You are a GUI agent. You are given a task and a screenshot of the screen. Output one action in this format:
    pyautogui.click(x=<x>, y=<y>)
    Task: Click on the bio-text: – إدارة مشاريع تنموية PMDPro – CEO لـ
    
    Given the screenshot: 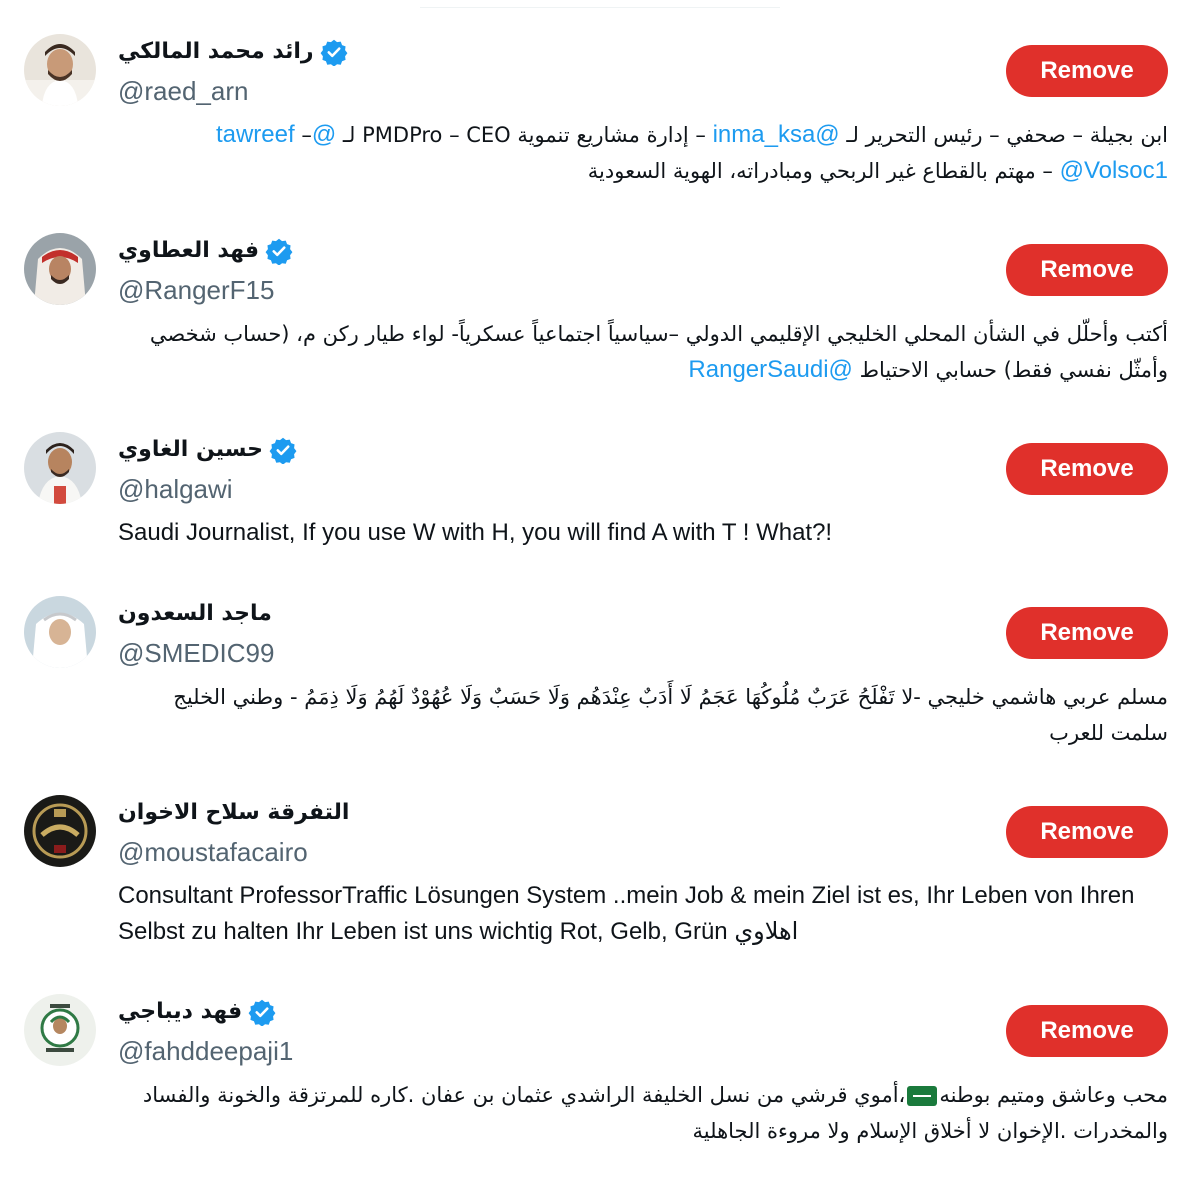 What is the action you would take?
    pyautogui.click(x=524, y=135)
    